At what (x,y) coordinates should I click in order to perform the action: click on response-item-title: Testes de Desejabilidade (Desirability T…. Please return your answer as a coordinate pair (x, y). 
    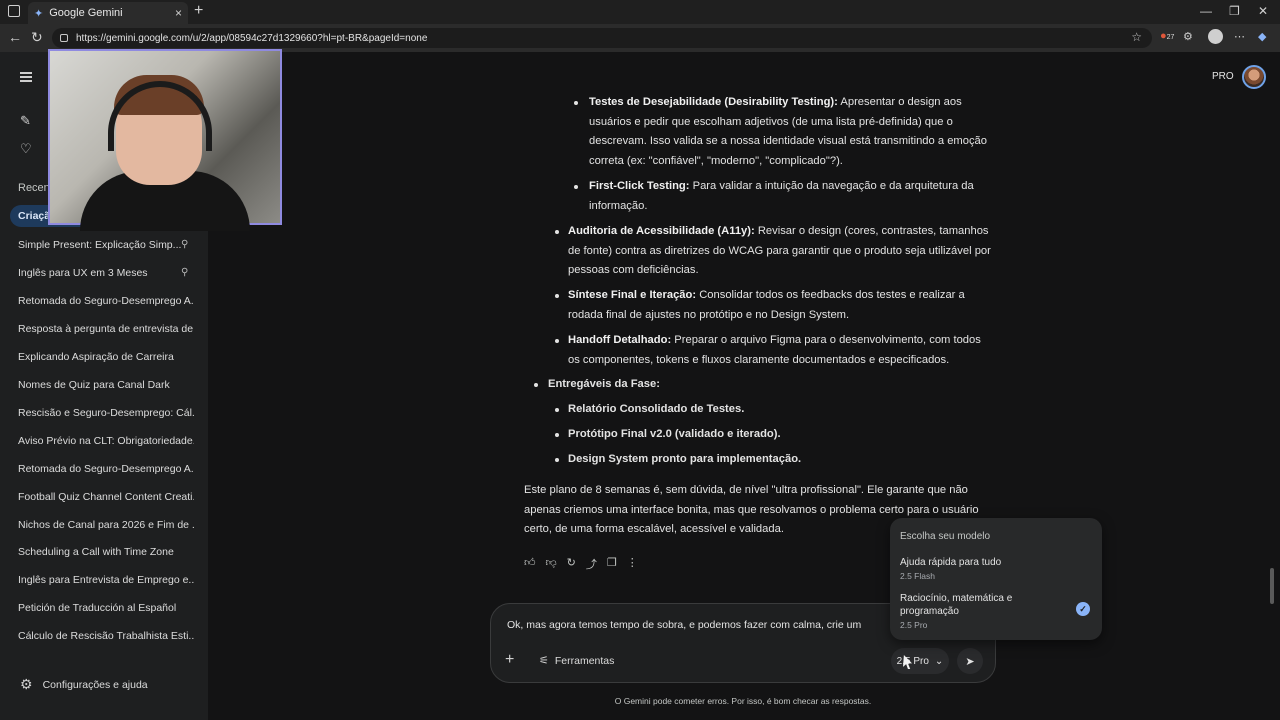
    Looking at the image, I should click on (713, 102).